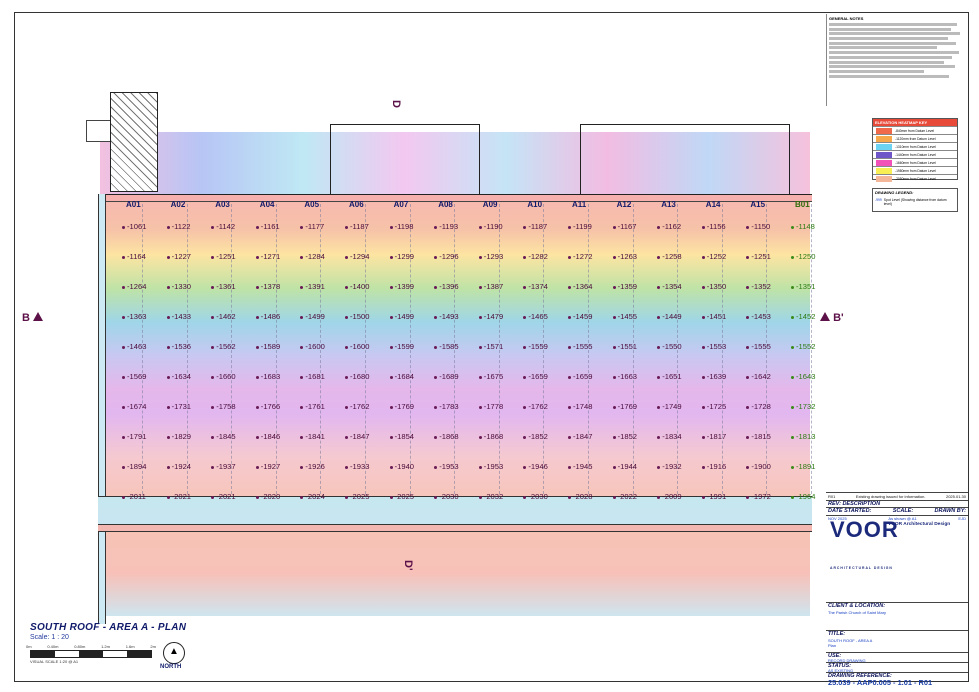  What do you see at coordinates (137, 466) in the screenshot?
I see `spot-level-value: -1894` at bounding box center [137, 466].